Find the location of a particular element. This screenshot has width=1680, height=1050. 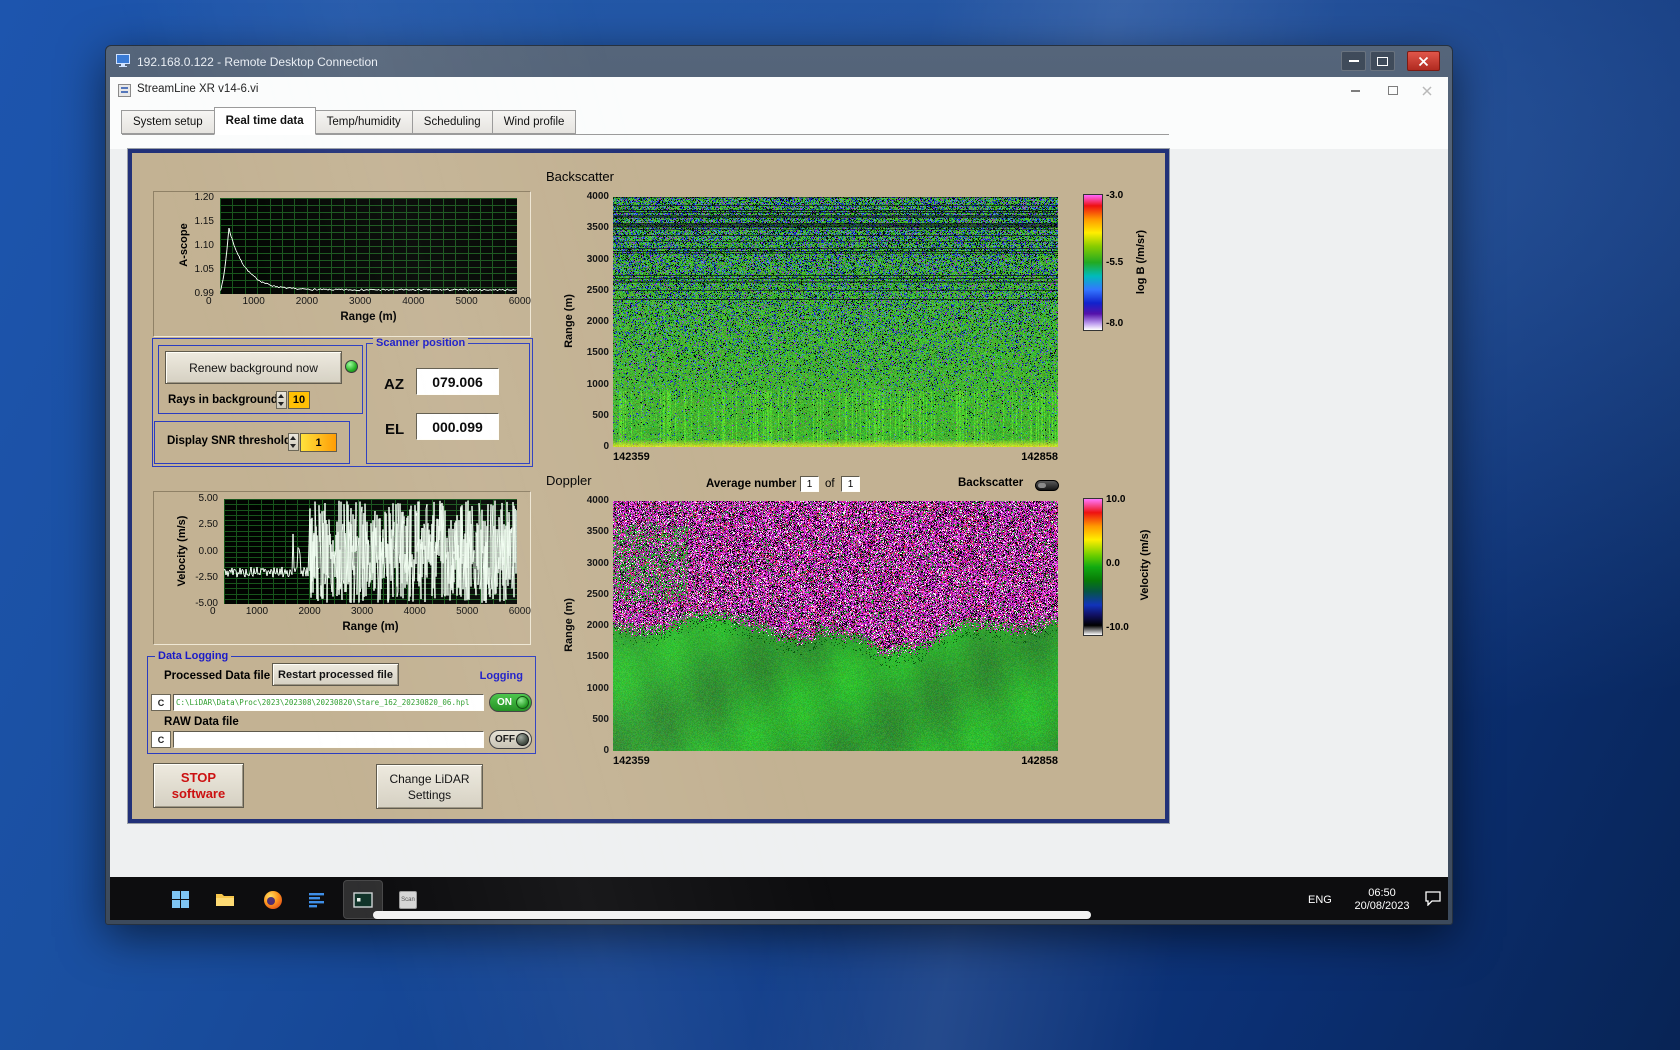

backscatter-colorbar is located at coordinates (1093, 262).